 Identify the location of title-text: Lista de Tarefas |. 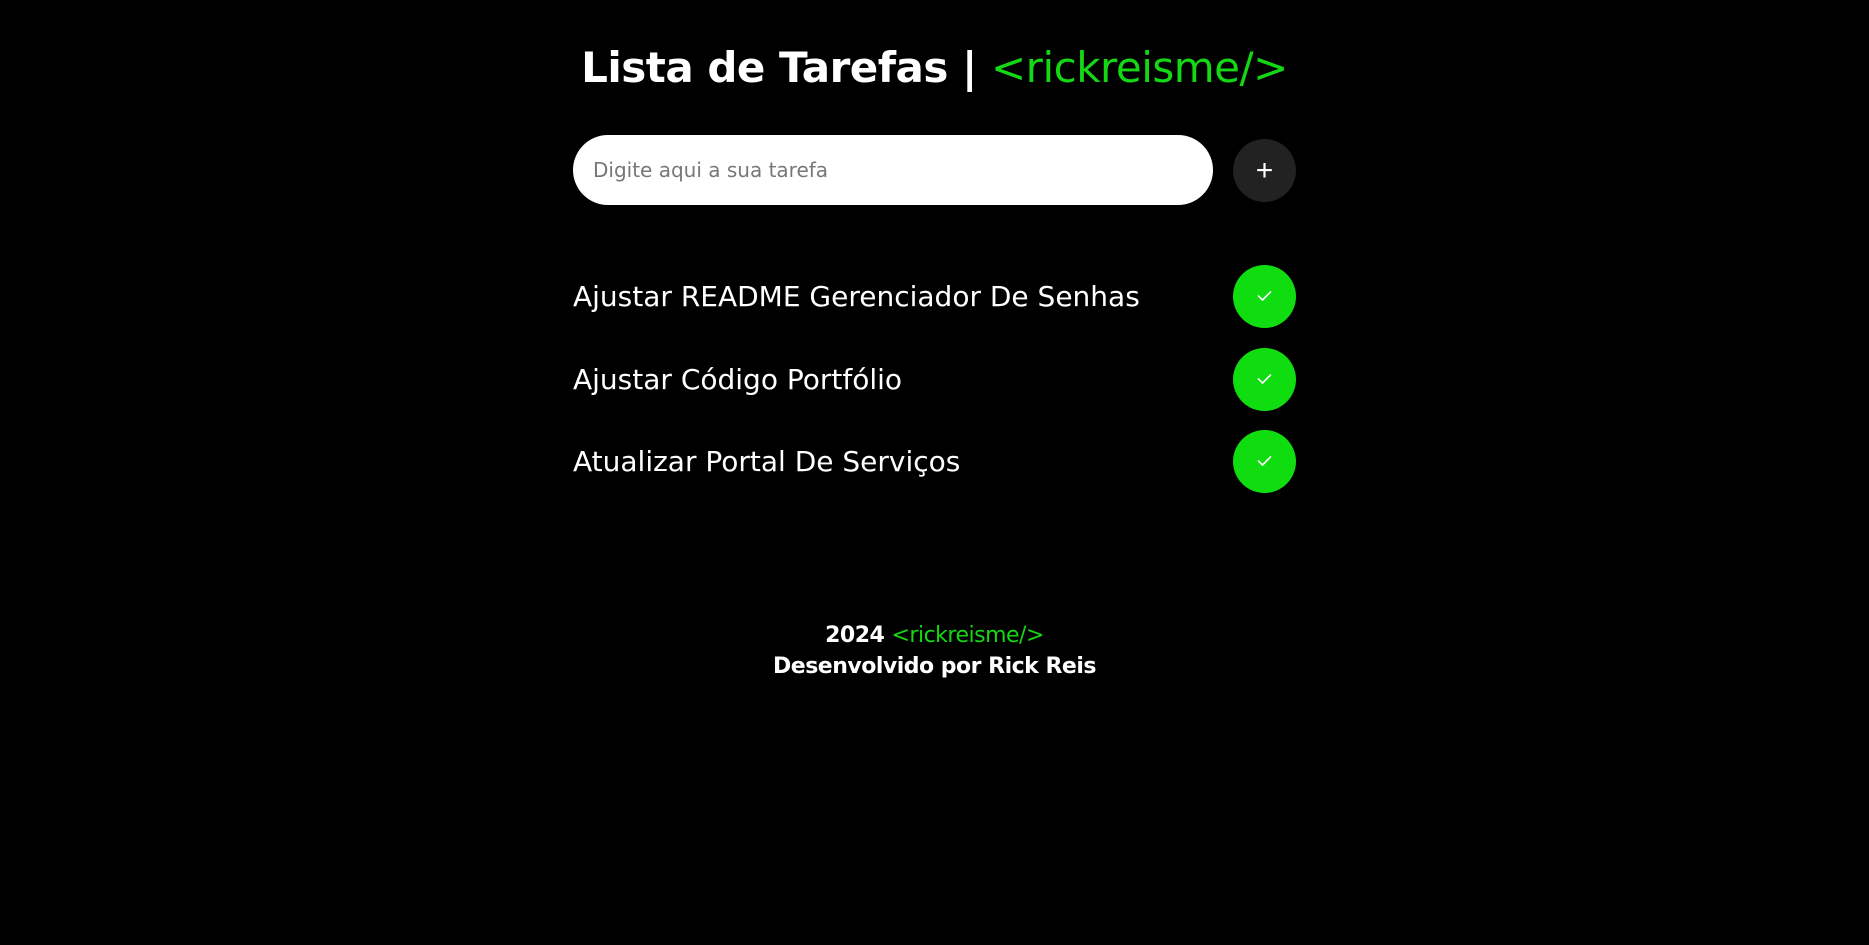
(779, 67).